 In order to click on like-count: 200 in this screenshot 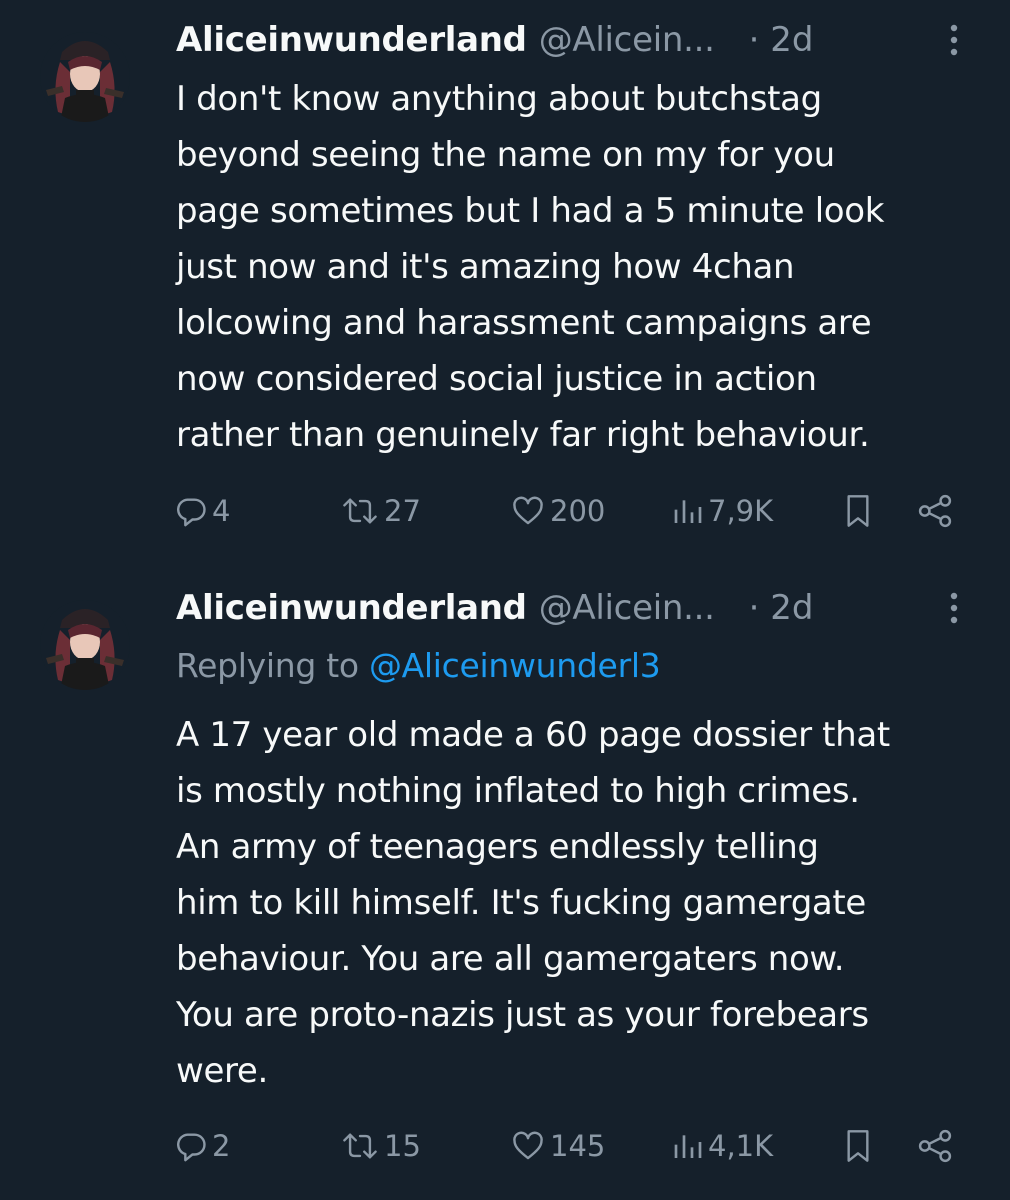, I will do `click(578, 511)`.